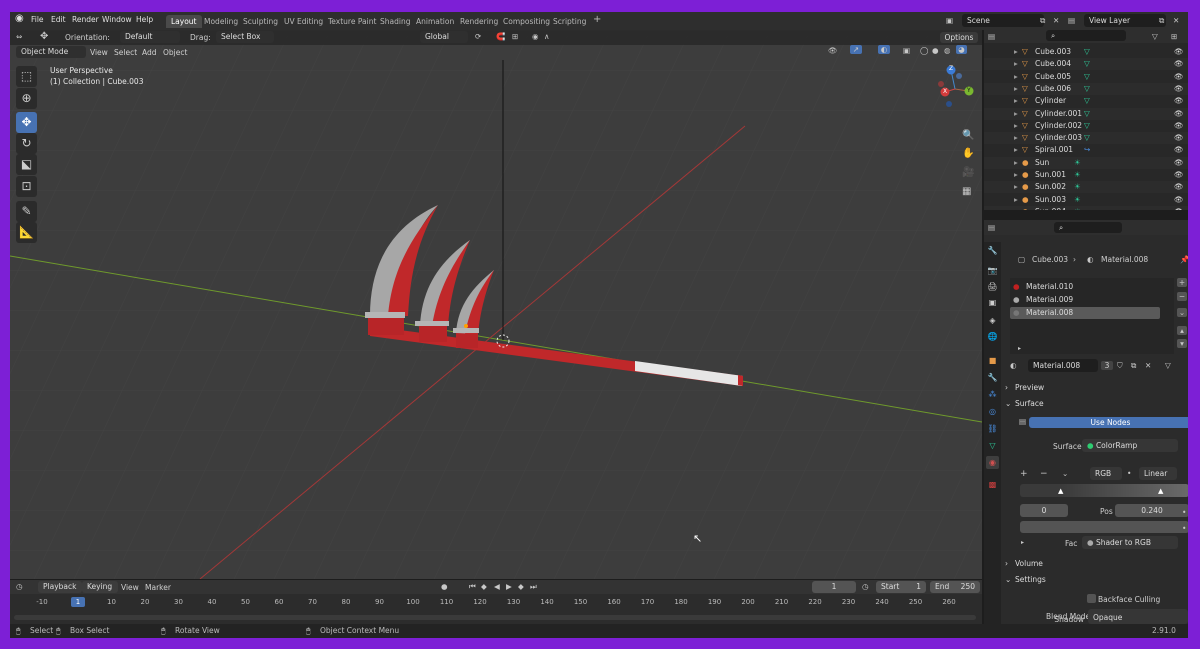  I want to click on overlay-toggle-icon: ◐, so click(884, 49).